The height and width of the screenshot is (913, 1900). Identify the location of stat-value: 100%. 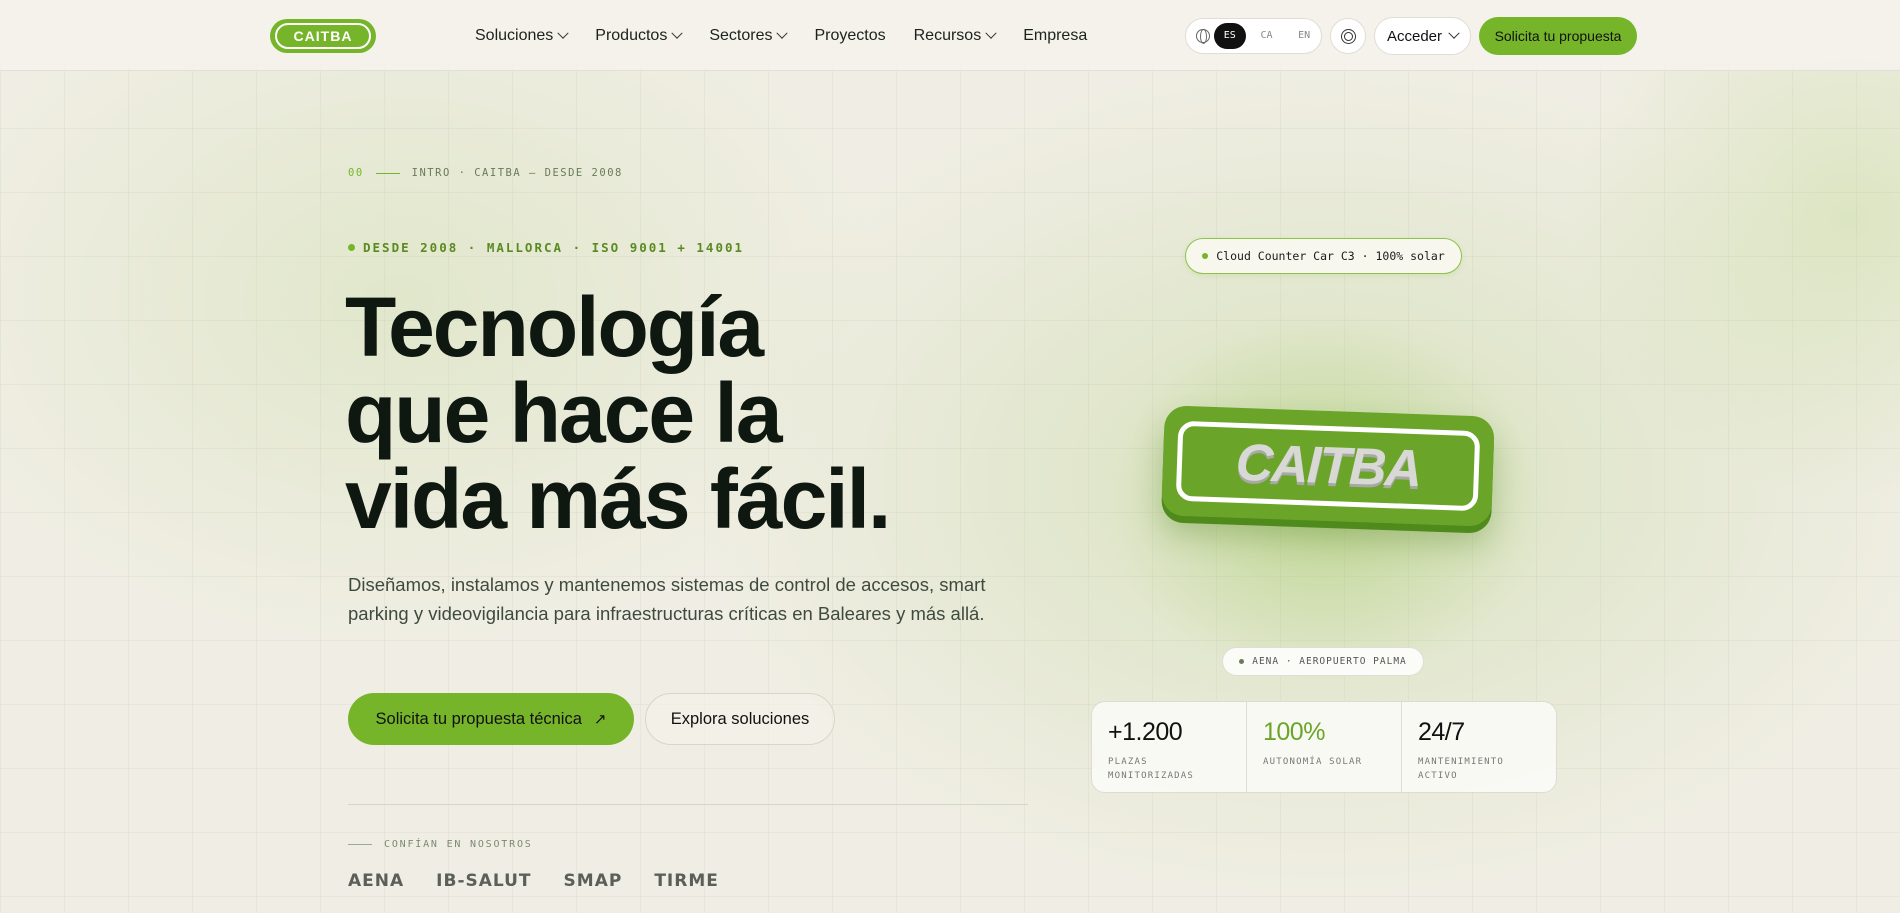
(1294, 732).